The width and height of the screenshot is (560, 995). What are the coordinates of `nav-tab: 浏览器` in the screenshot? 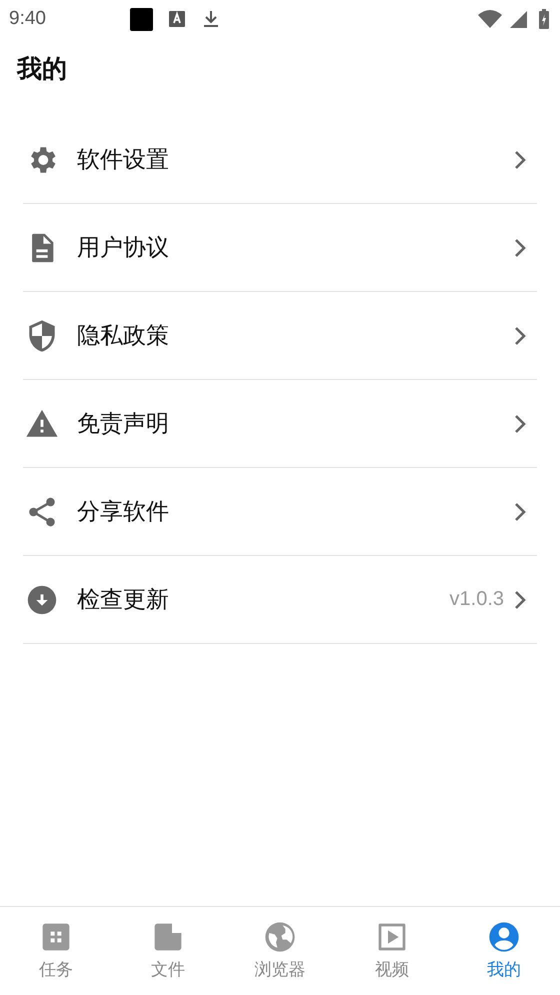 It's located at (280, 951).